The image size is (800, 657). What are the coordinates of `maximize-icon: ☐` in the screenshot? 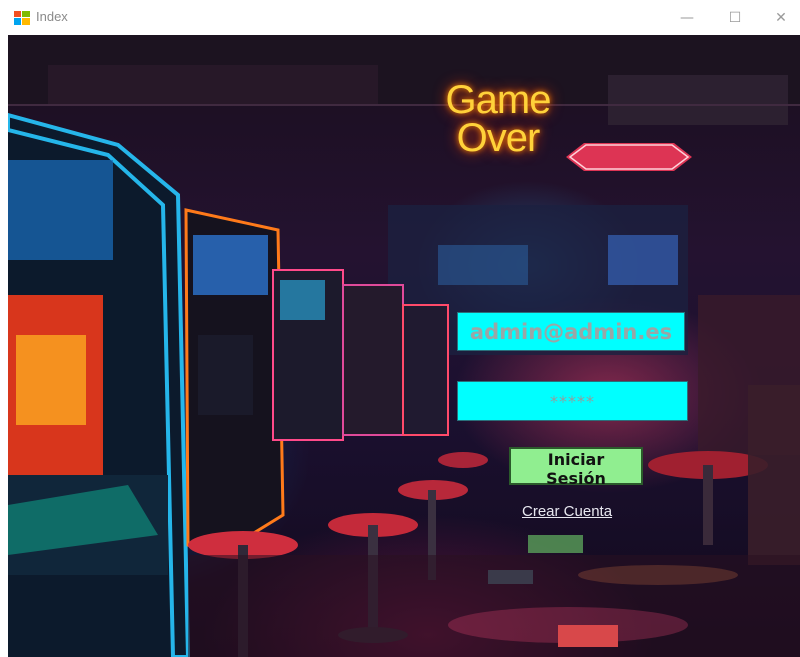 It's located at (735, 17).